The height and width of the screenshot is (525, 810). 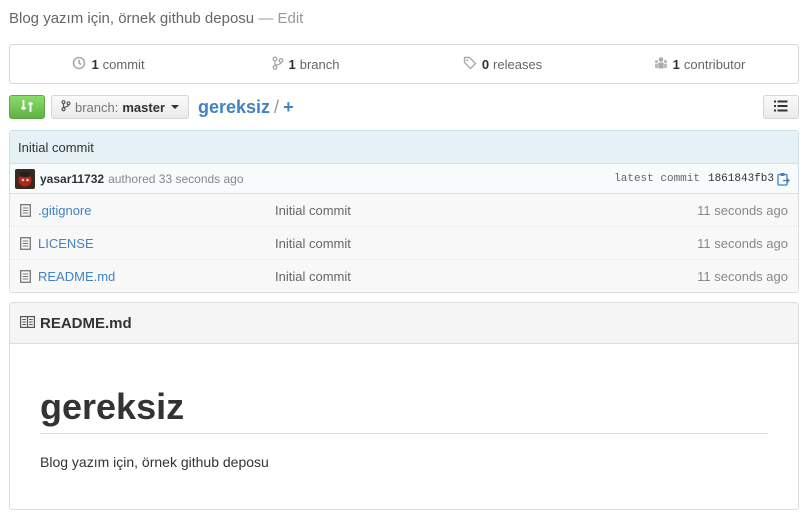 I want to click on file-row: README.md Initial commit 11 seconds ago, so click(x=404, y=275).